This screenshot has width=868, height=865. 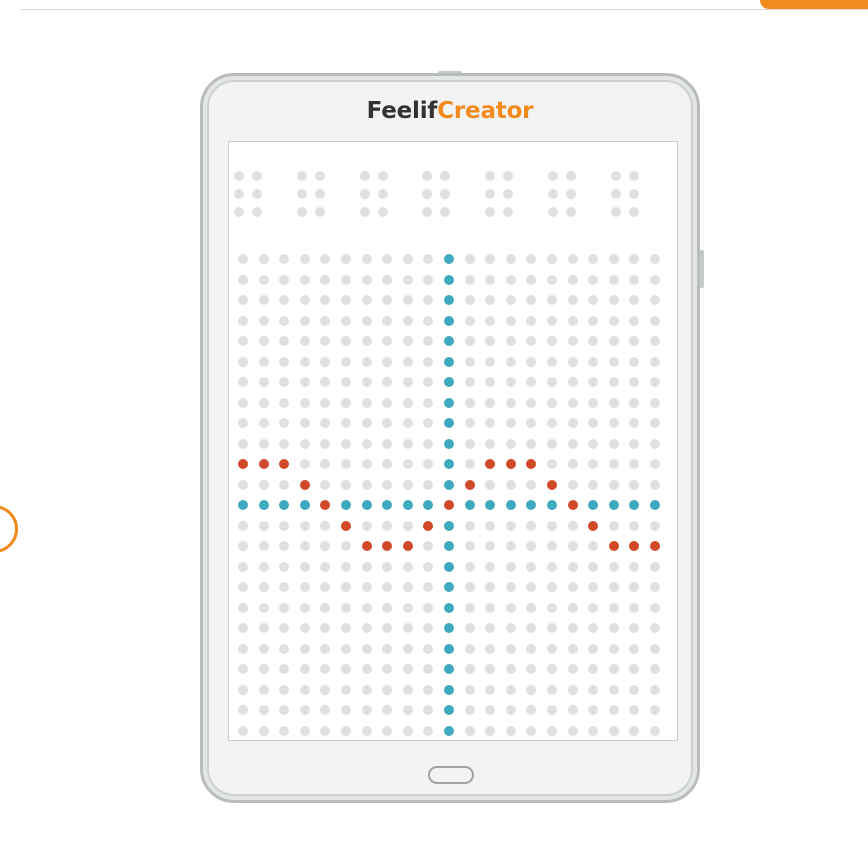 What do you see at coordinates (485, 111) in the screenshot?
I see `brand-name-creator: Creator` at bounding box center [485, 111].